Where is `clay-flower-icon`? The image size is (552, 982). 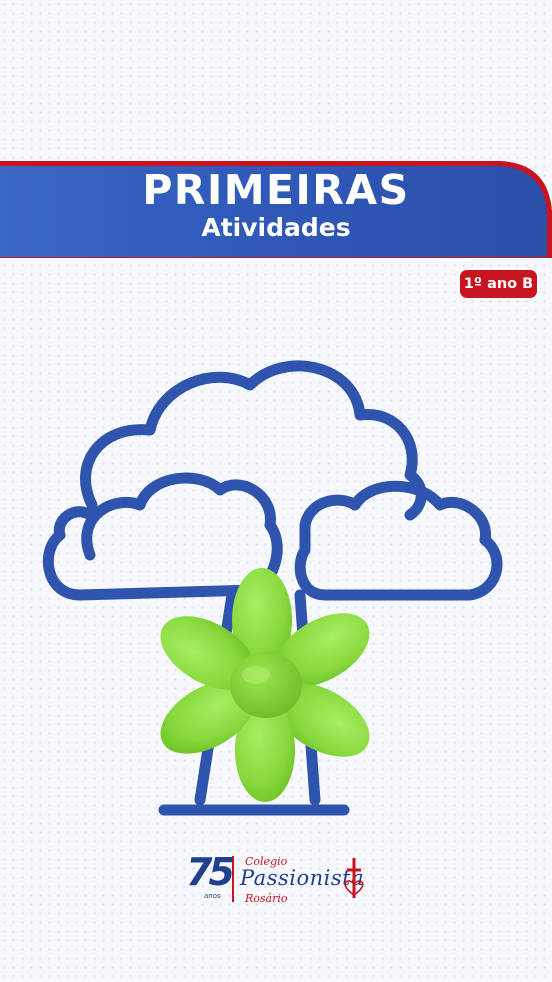 clay-flower-icon is located at coordinates (265, 685).